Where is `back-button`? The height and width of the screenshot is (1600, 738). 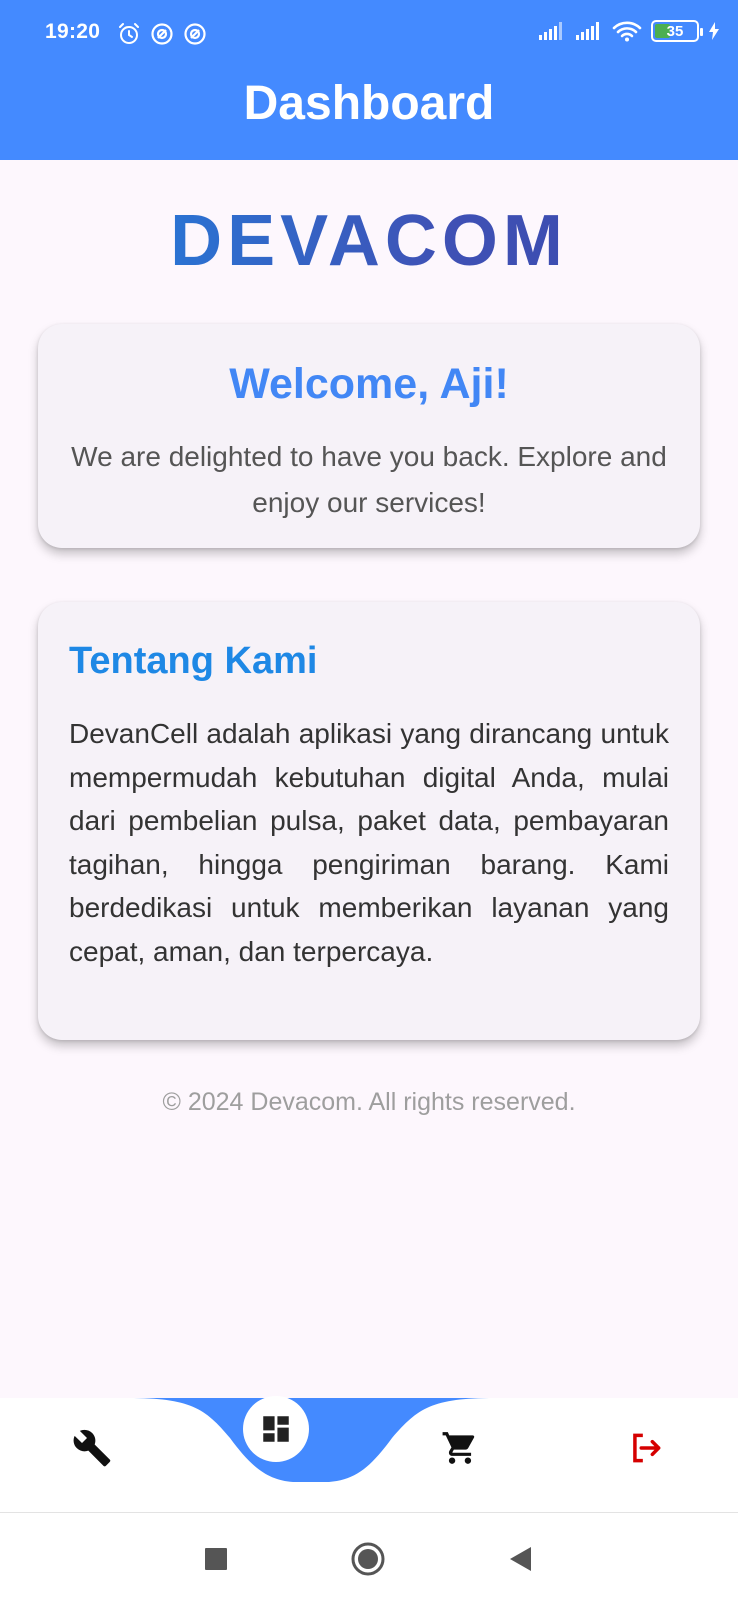 back-button is located at coordinates (520, 1559).